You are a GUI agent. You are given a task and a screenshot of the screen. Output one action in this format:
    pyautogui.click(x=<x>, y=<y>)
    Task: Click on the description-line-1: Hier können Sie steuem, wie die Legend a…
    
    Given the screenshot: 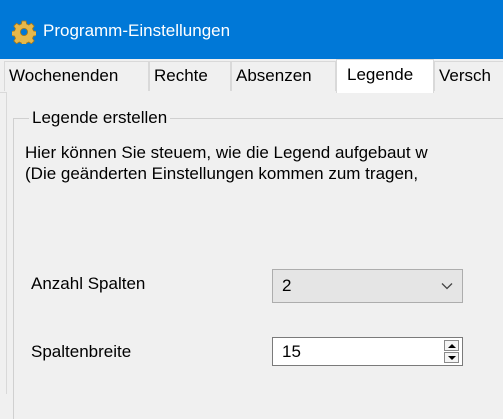 What is the action you would take?
    pyautogui.click(x=226, y=152)
    